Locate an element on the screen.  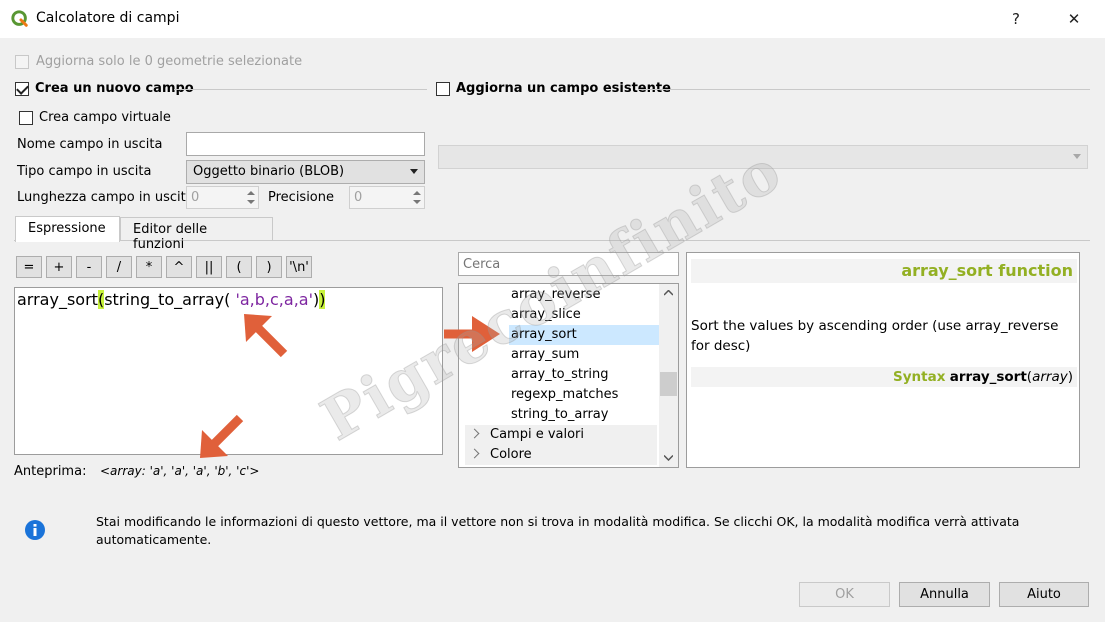
tab-function-editor: Editor delle funzioni is located at coordinates (196, 234).